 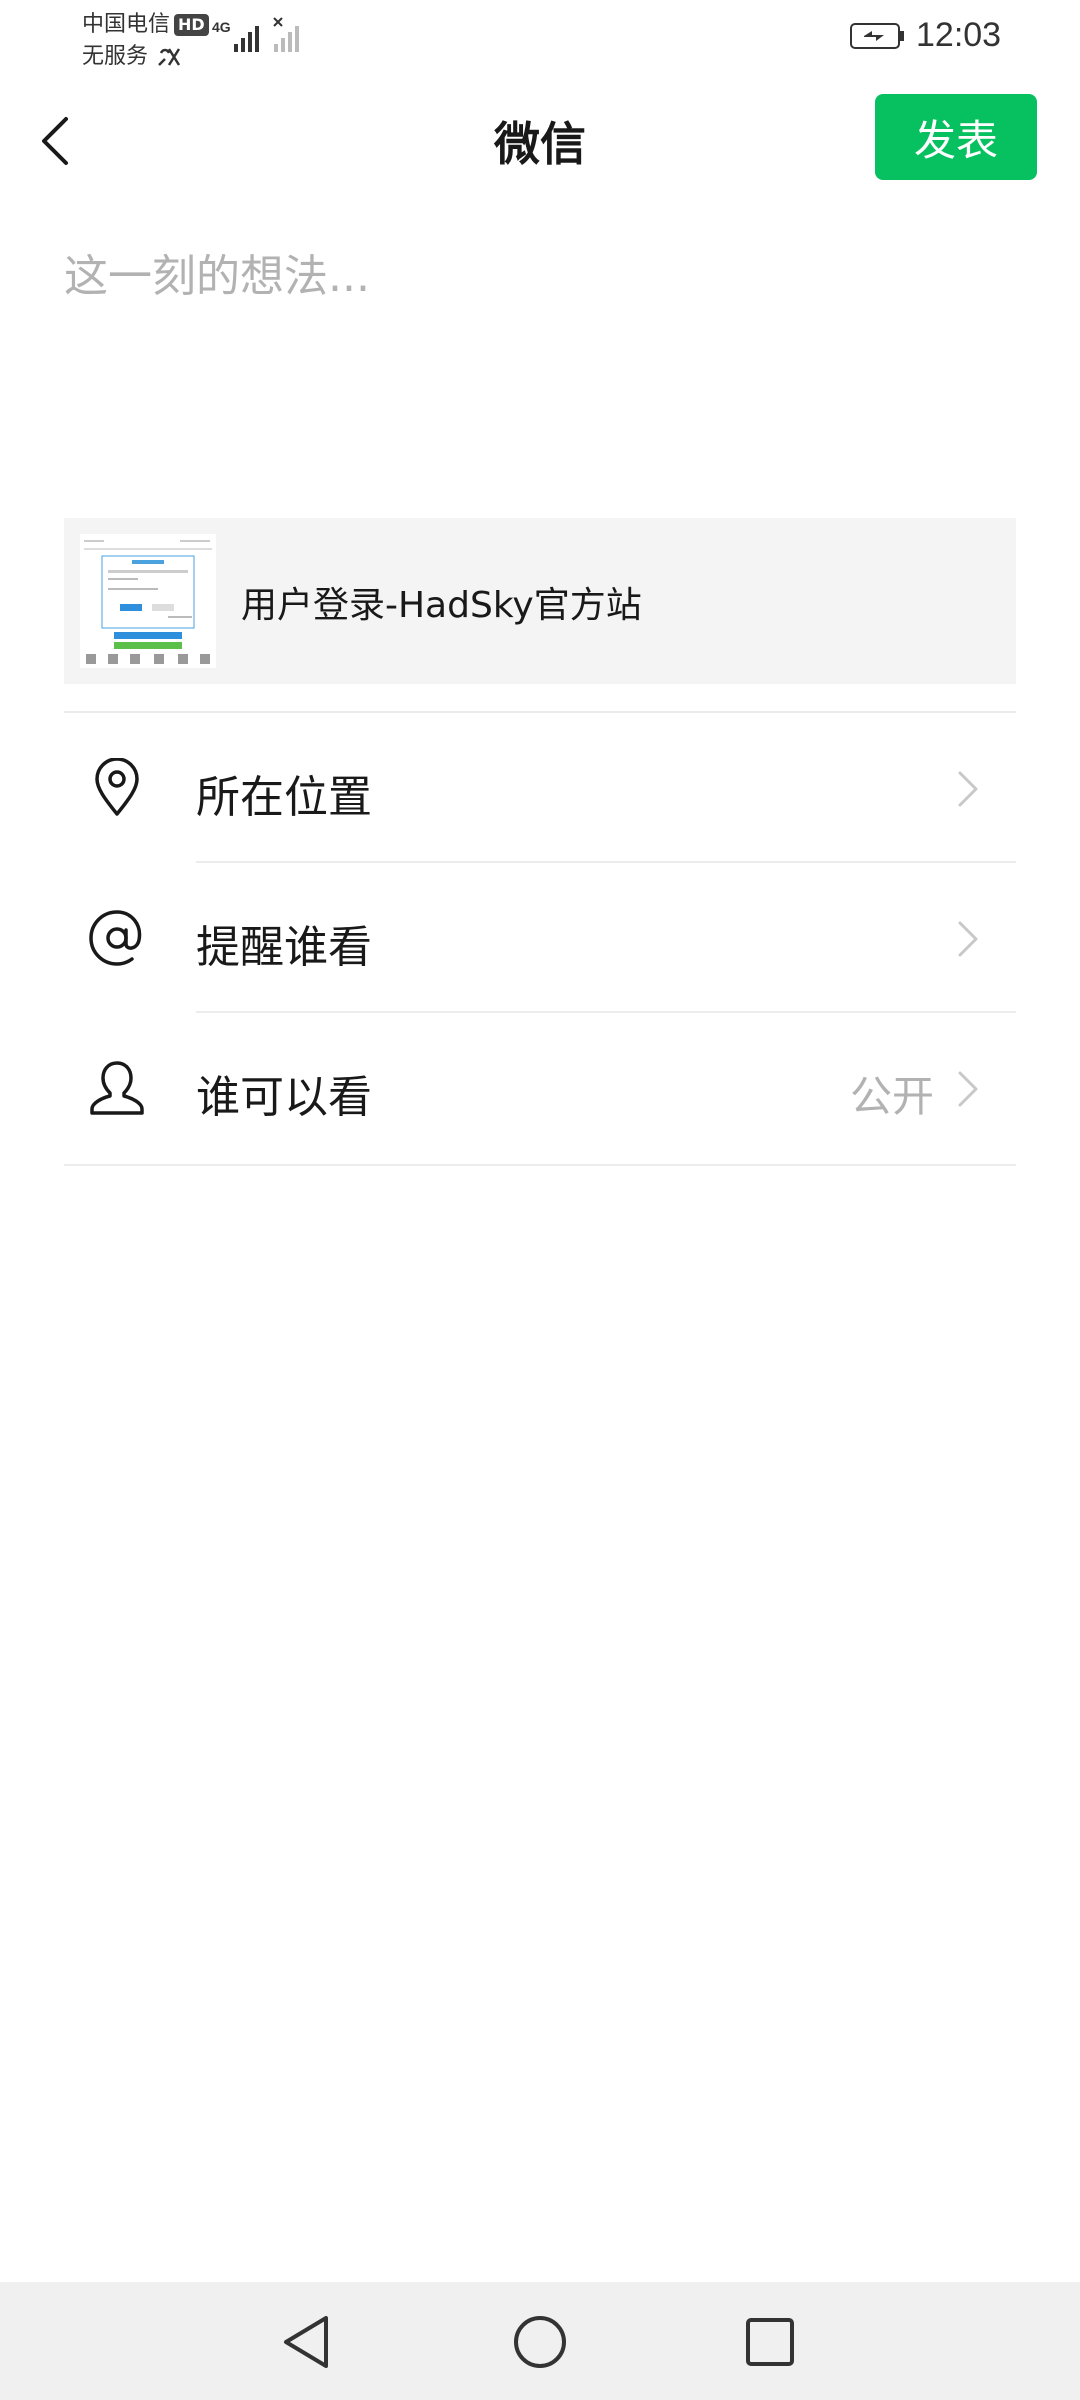 I want to click on nav-home-icon, so click(x=540, y=2342).